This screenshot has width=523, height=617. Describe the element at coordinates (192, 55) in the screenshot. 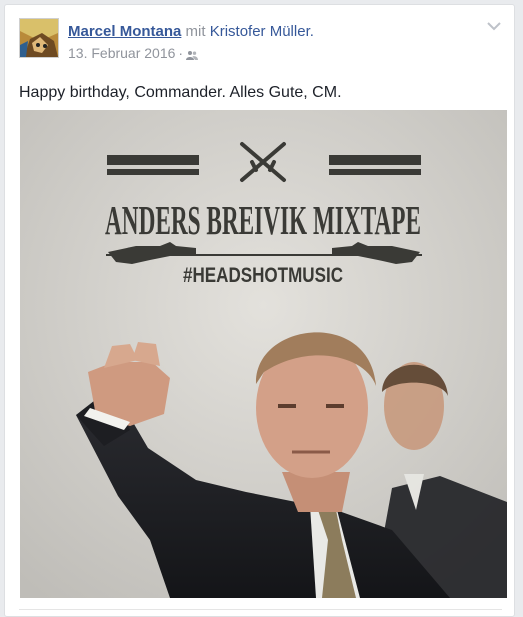

I see `friends-icon` at that location.